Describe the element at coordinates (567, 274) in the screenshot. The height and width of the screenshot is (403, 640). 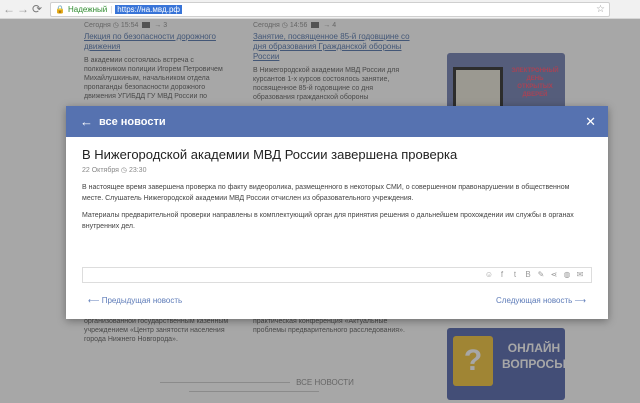
I see `blog-icon: ◍` at that location.